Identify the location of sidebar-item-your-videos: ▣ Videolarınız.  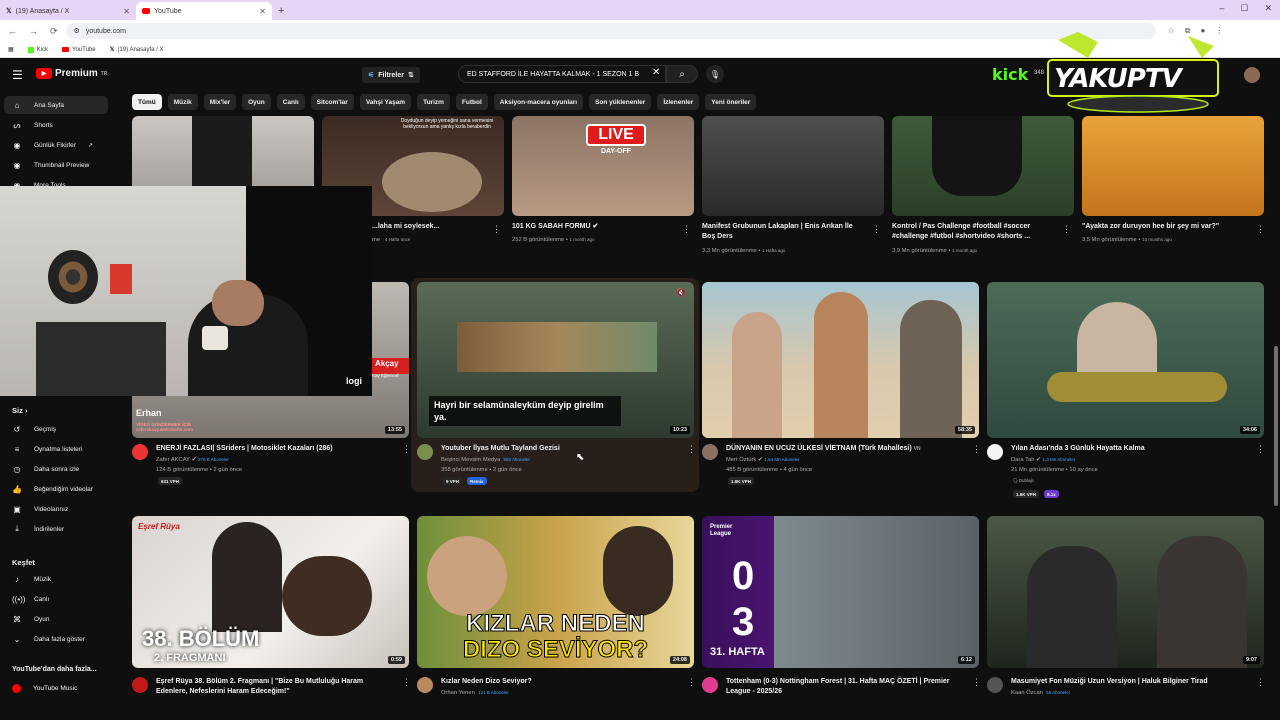
(56, 509).